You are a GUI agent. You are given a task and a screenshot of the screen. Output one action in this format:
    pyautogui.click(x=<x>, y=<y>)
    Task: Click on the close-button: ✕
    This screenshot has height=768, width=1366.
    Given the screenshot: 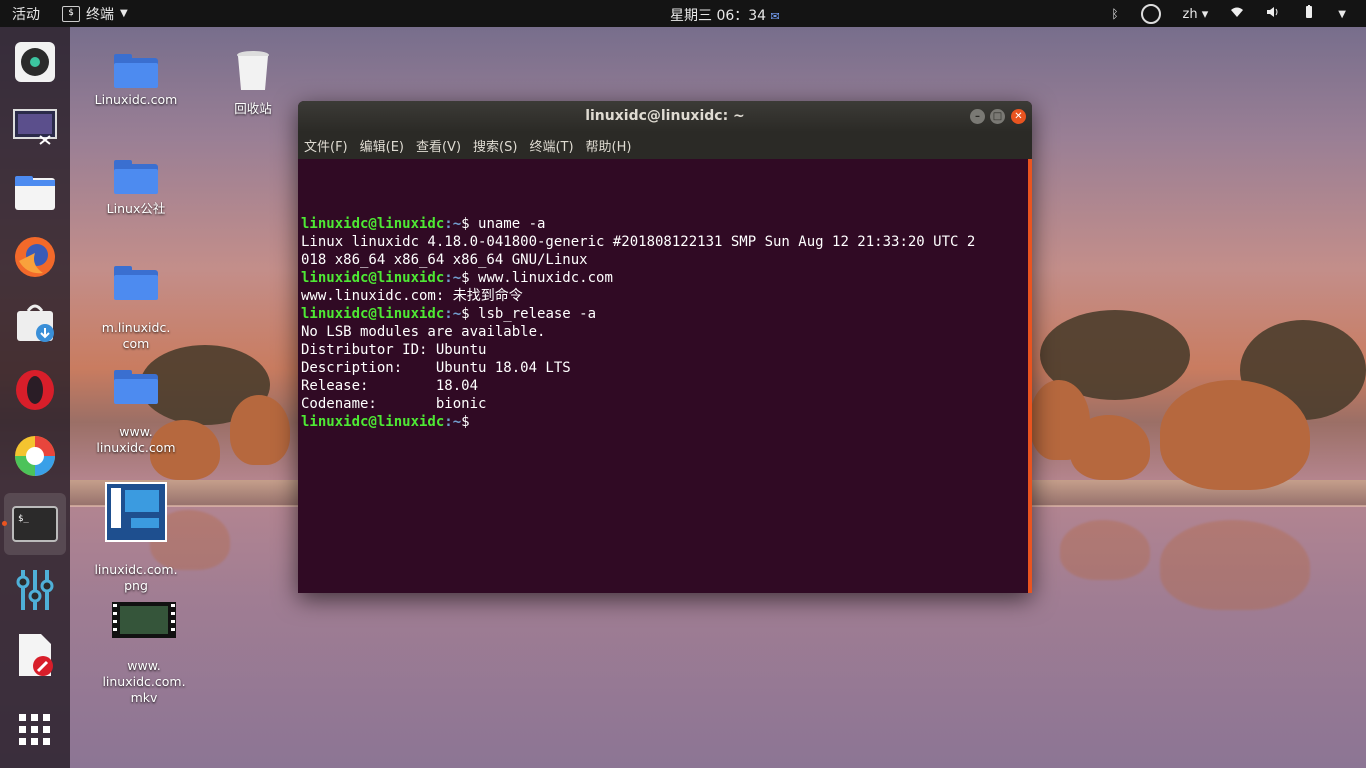 What is the action you would take?
    pyautogui.click(x=1018, y=116)
    